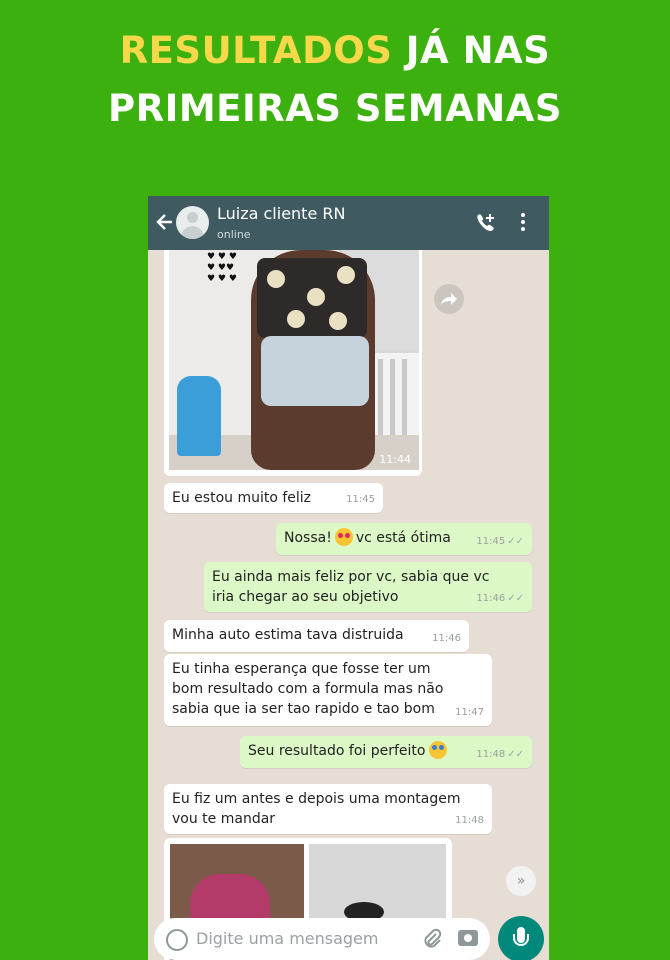 The height and width of the screenshot is (960, 670). Describe the element at coordinates (343, 537) in the screenshot. I see `heart-eyes-emoji` at that location.